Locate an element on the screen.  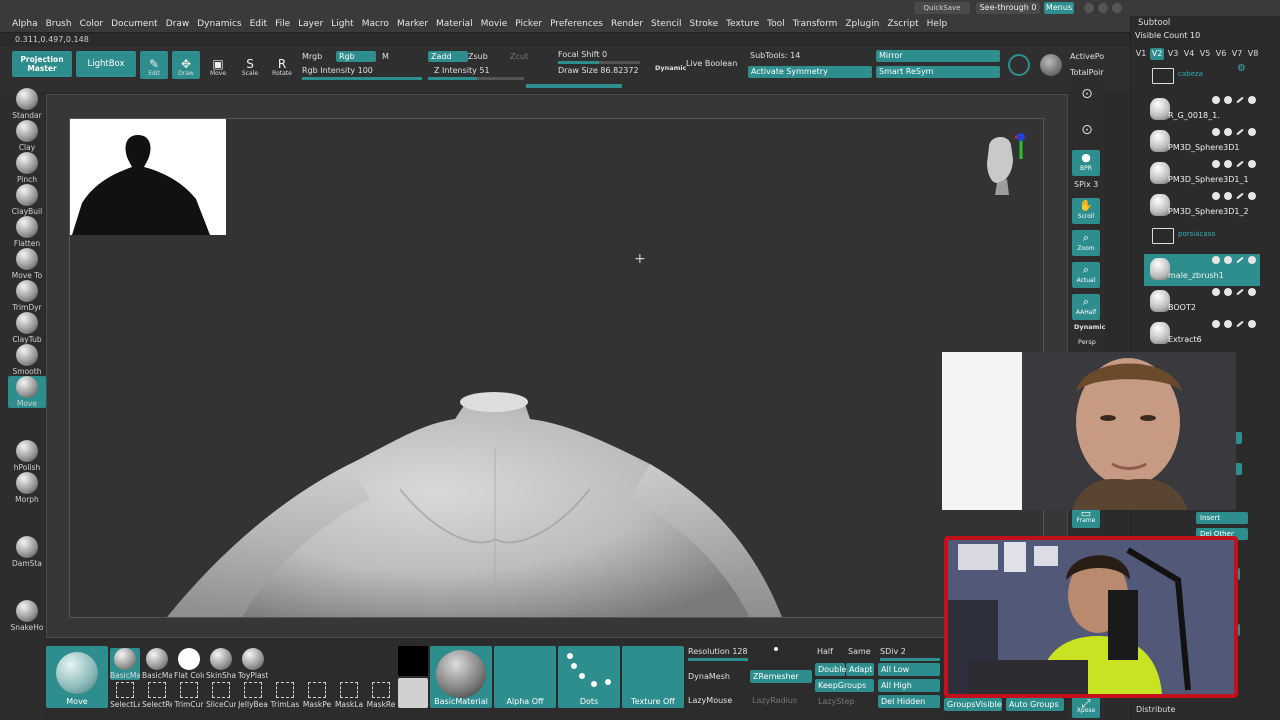
left-brush-item: ClayTub is located at coordinates (27, 328).